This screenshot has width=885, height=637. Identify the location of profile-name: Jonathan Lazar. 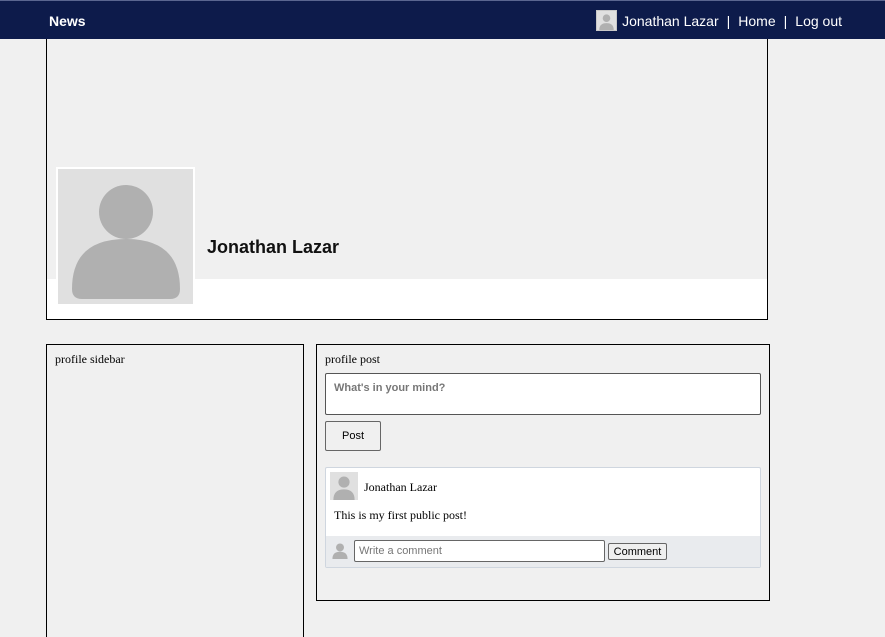
(273, 247).